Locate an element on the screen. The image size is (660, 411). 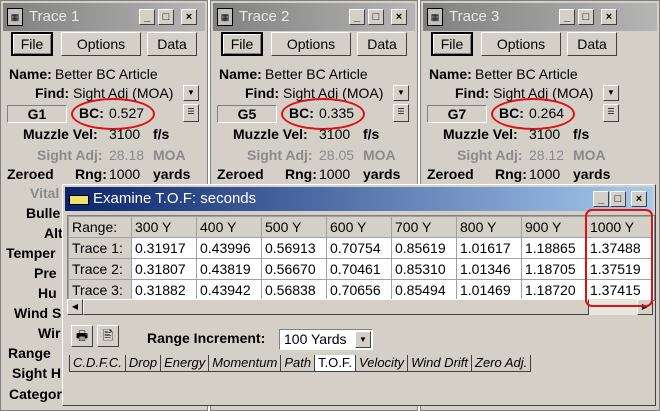
tab-zero-adj: Zero Adj. is located at coordinates (501, 363).